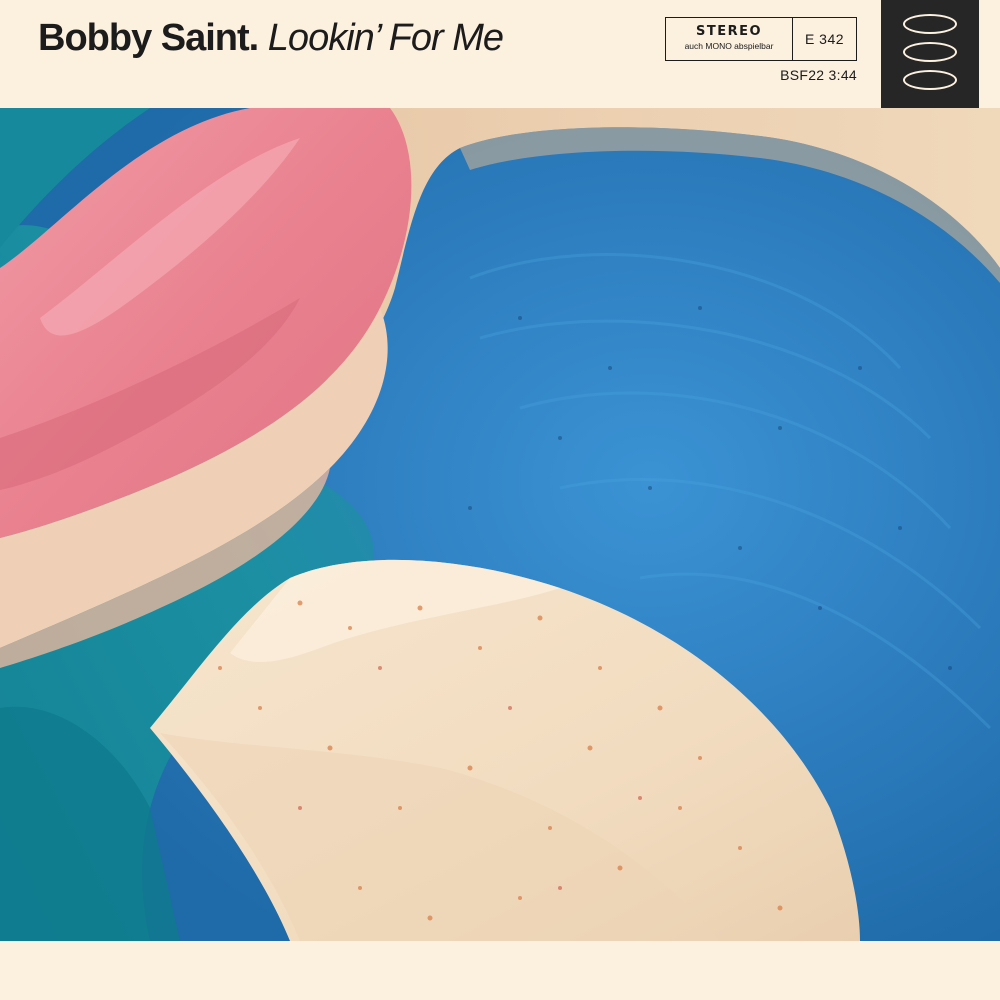 Image resolution: width=1000 pixels, height=1000 pixels. Describe the element at coordinates (729, 46) in the screenshot. I see `mono-compatible-note: auch MONO abspielbar` at that location.